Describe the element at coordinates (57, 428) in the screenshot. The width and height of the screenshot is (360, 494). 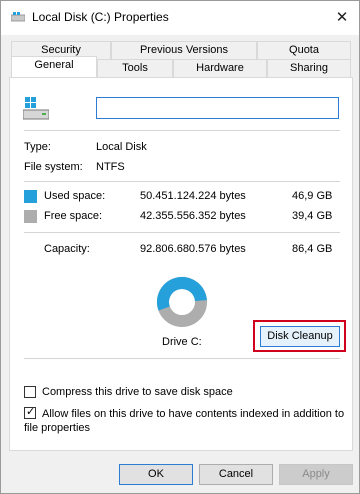
I see `index-label-line2: file properties` at that location.